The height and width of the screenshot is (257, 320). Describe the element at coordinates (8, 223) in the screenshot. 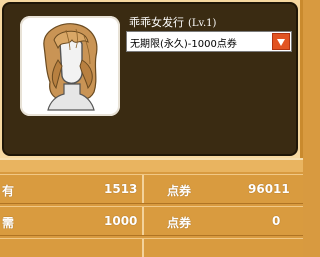

I see `row-label: 需` at that location.